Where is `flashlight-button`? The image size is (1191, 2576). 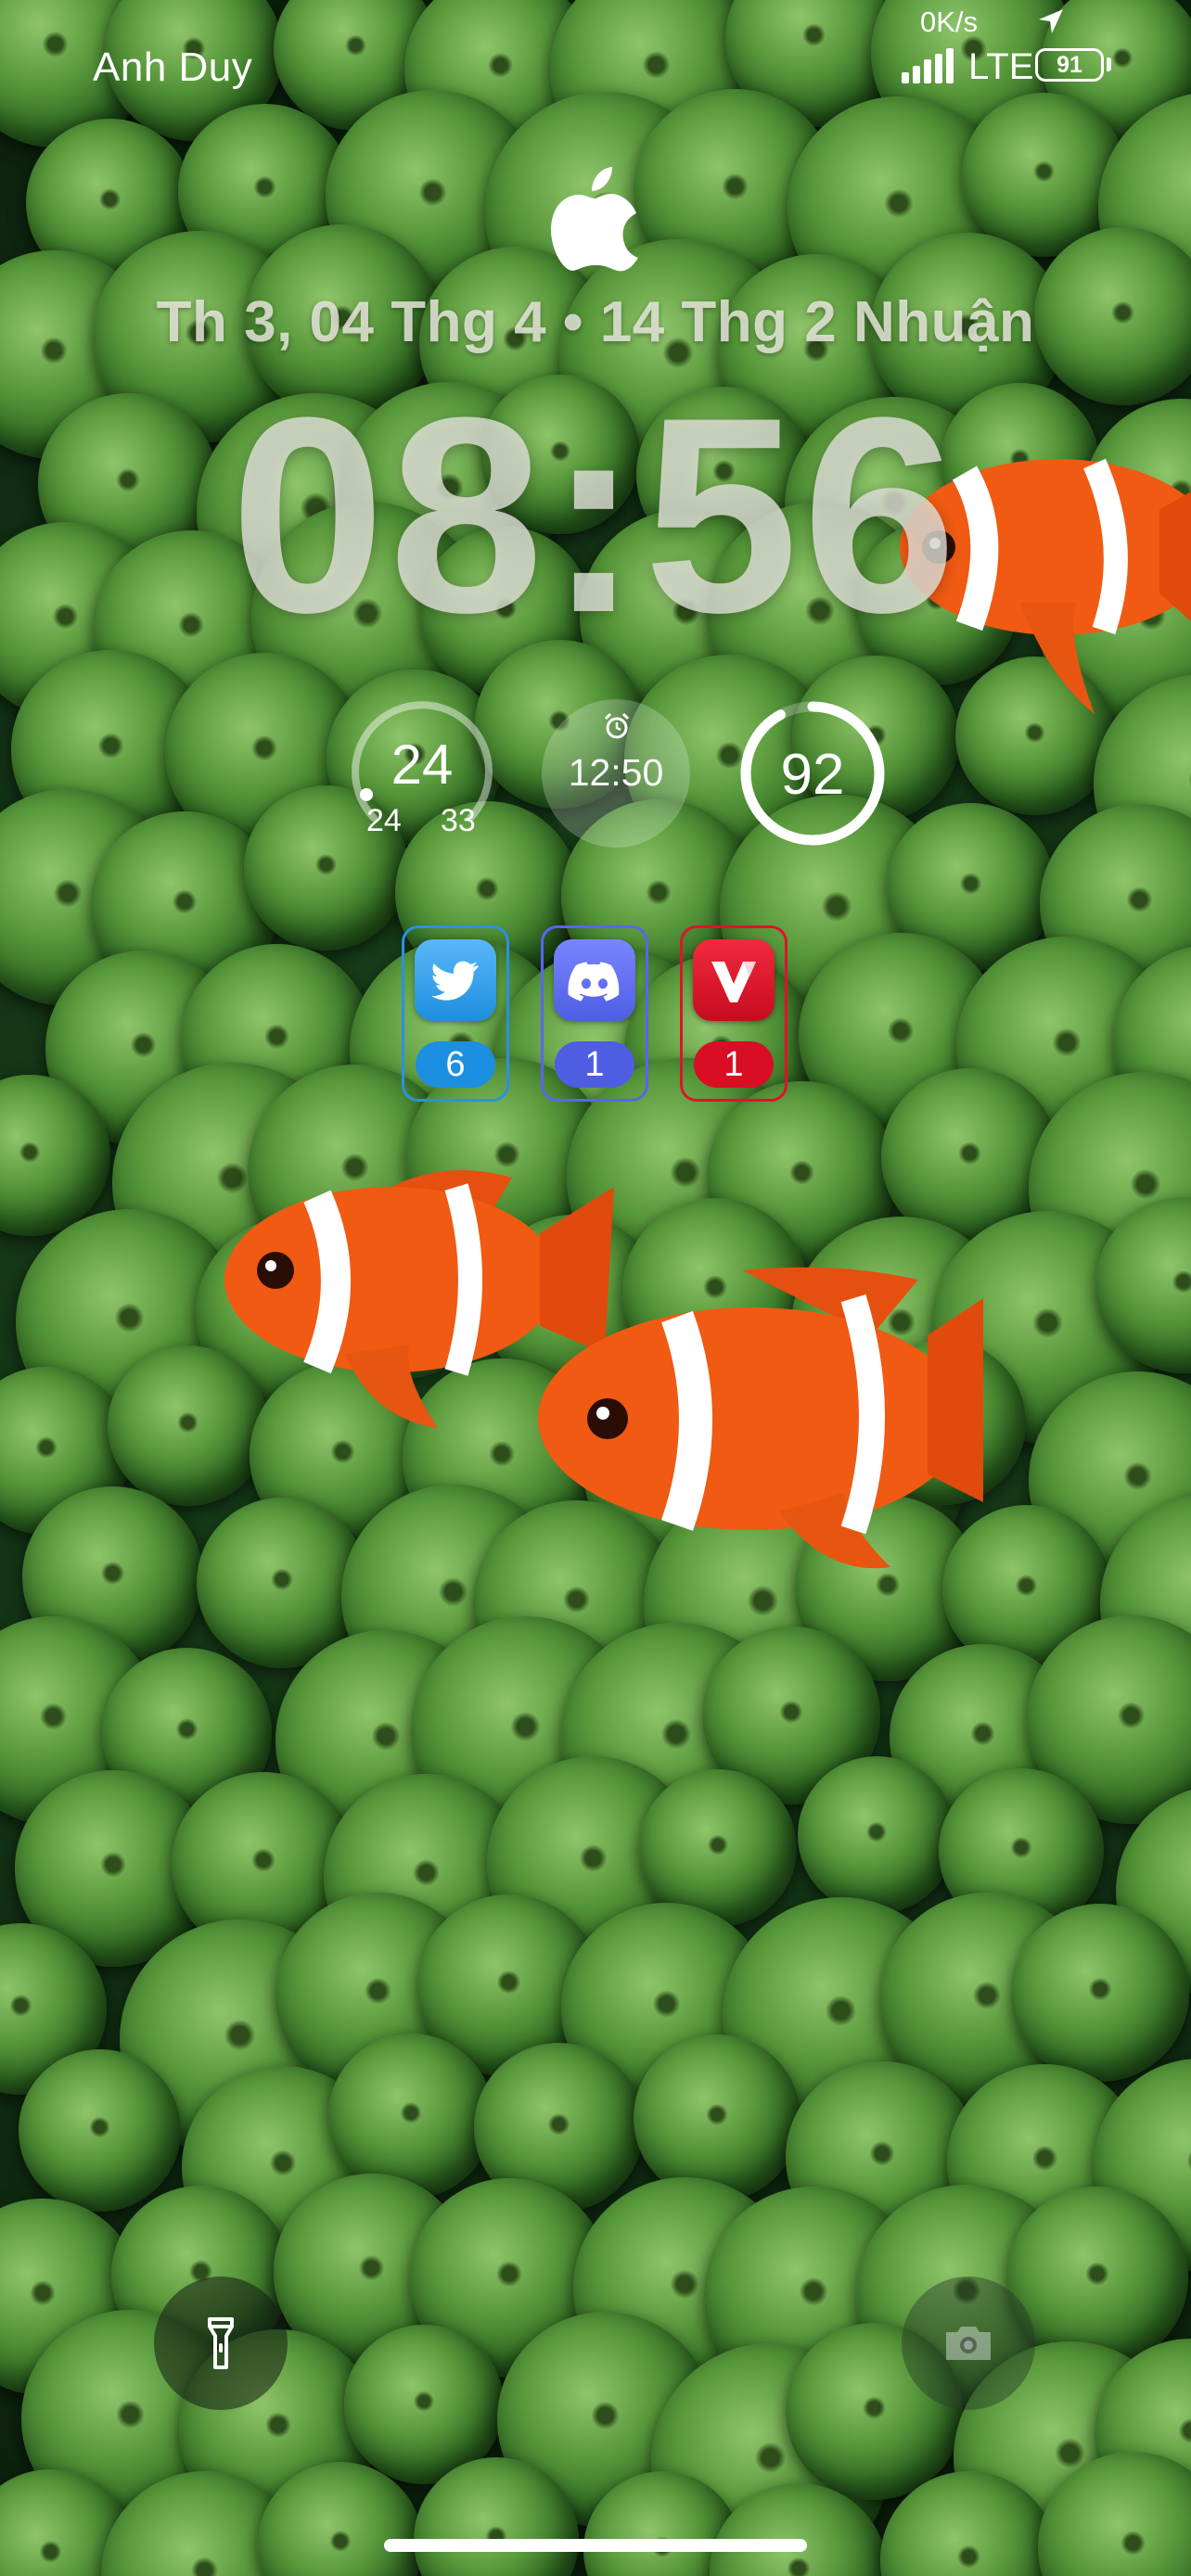 flashlight-button is located at coordinates (221, 2343).